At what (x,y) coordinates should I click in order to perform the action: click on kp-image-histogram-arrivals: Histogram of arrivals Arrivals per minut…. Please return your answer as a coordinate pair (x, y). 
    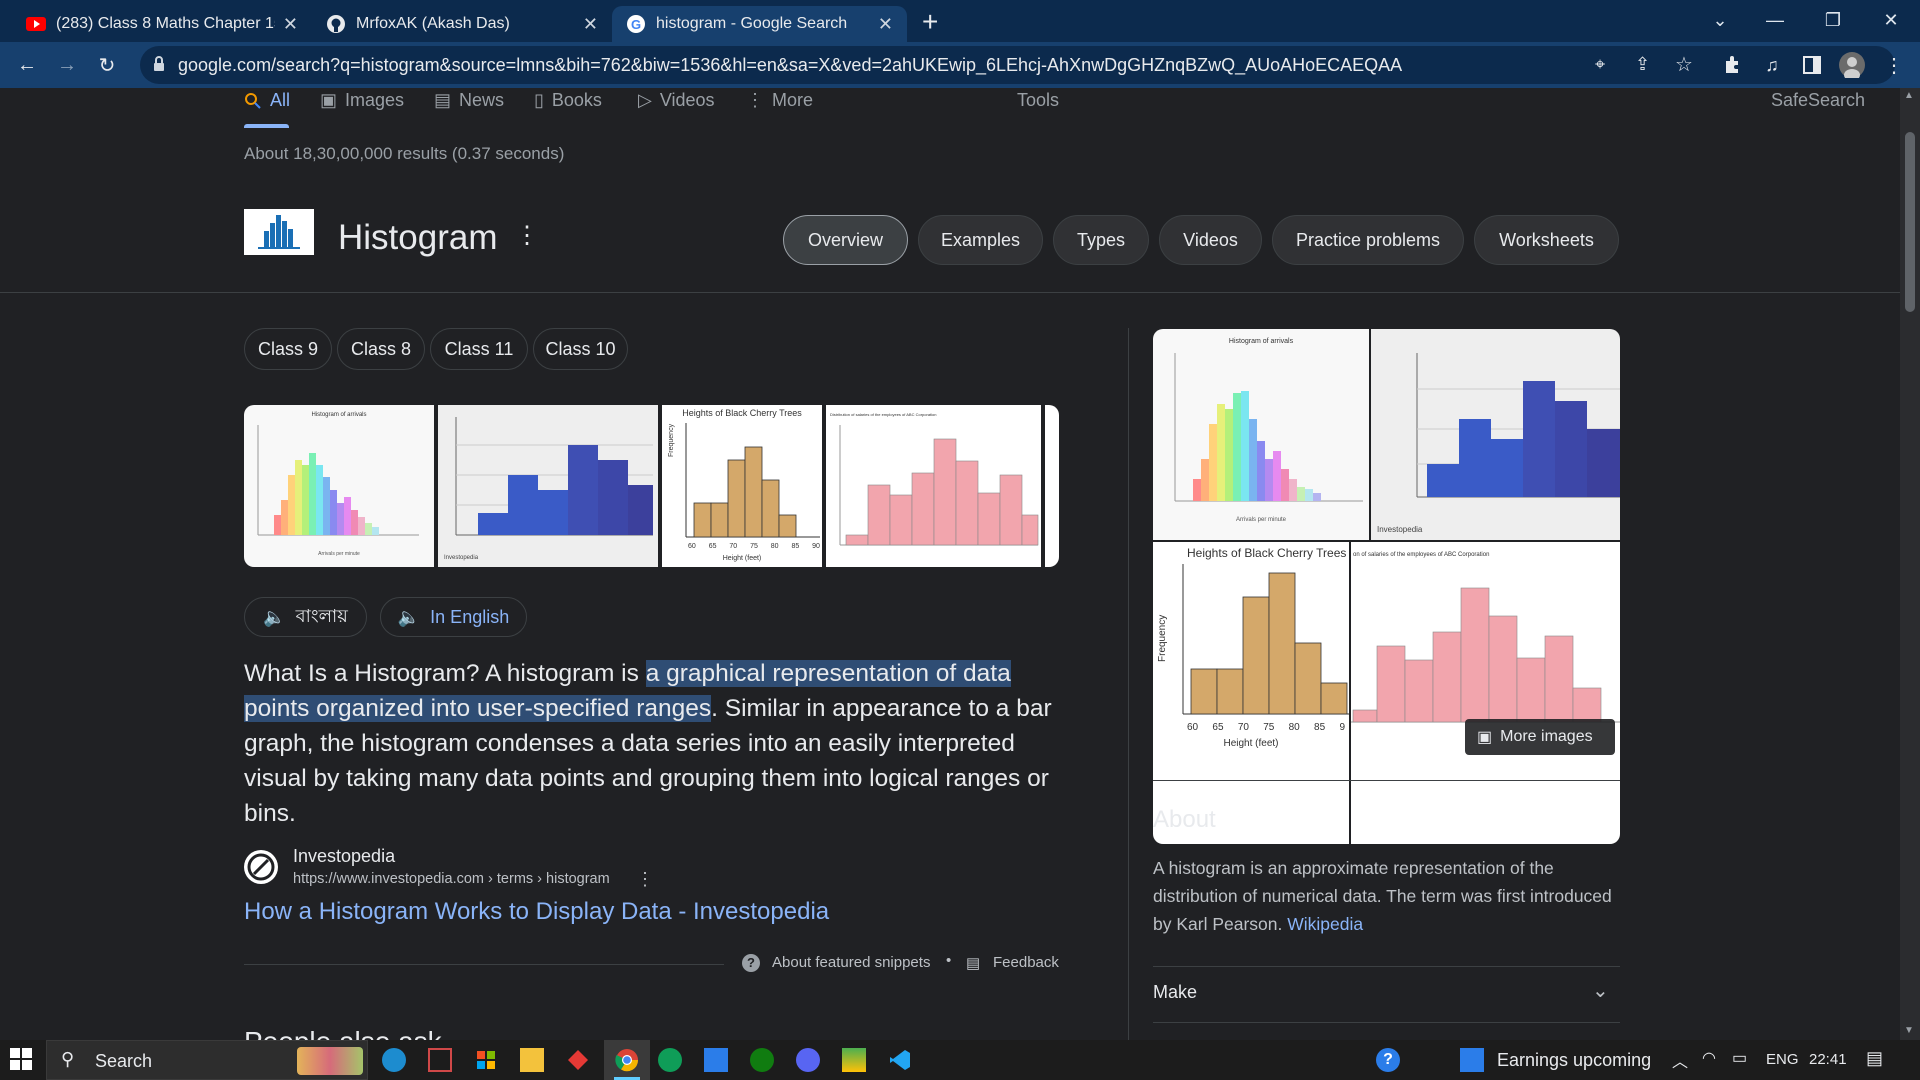
    Looking at the image, I should click on (1261, 434).